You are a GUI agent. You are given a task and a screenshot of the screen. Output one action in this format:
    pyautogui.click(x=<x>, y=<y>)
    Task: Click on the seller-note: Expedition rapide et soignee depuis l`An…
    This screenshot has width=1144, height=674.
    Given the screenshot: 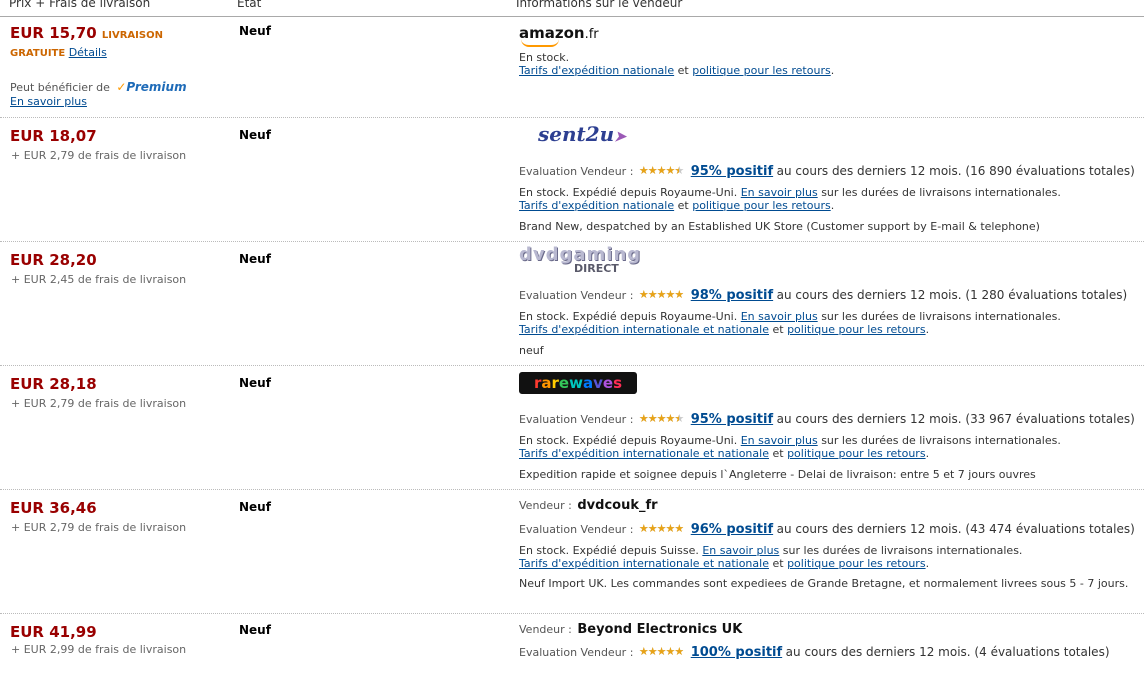 What is the action you would take?
    pyautogui.click(x=777, y=474)
    